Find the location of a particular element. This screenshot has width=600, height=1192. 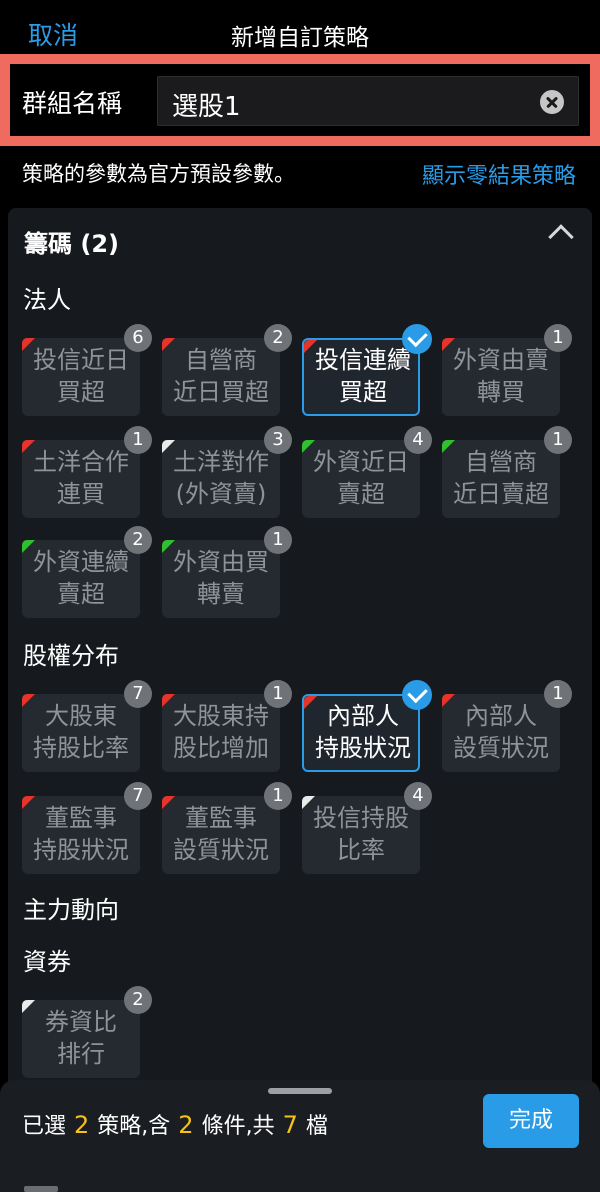

strategy-tile: 投信持股 比率 4 is located at coordinates (367, 828).